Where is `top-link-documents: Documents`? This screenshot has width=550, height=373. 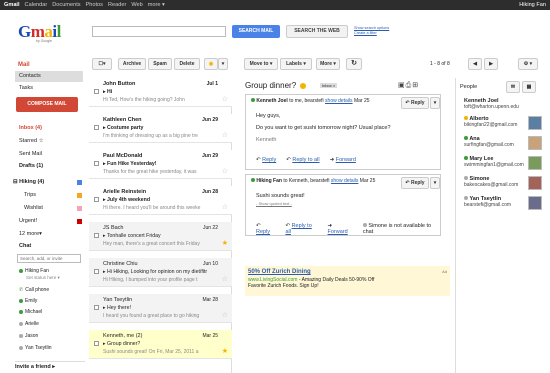 top-link-documents: Documents is located at coordinates (66, 5).